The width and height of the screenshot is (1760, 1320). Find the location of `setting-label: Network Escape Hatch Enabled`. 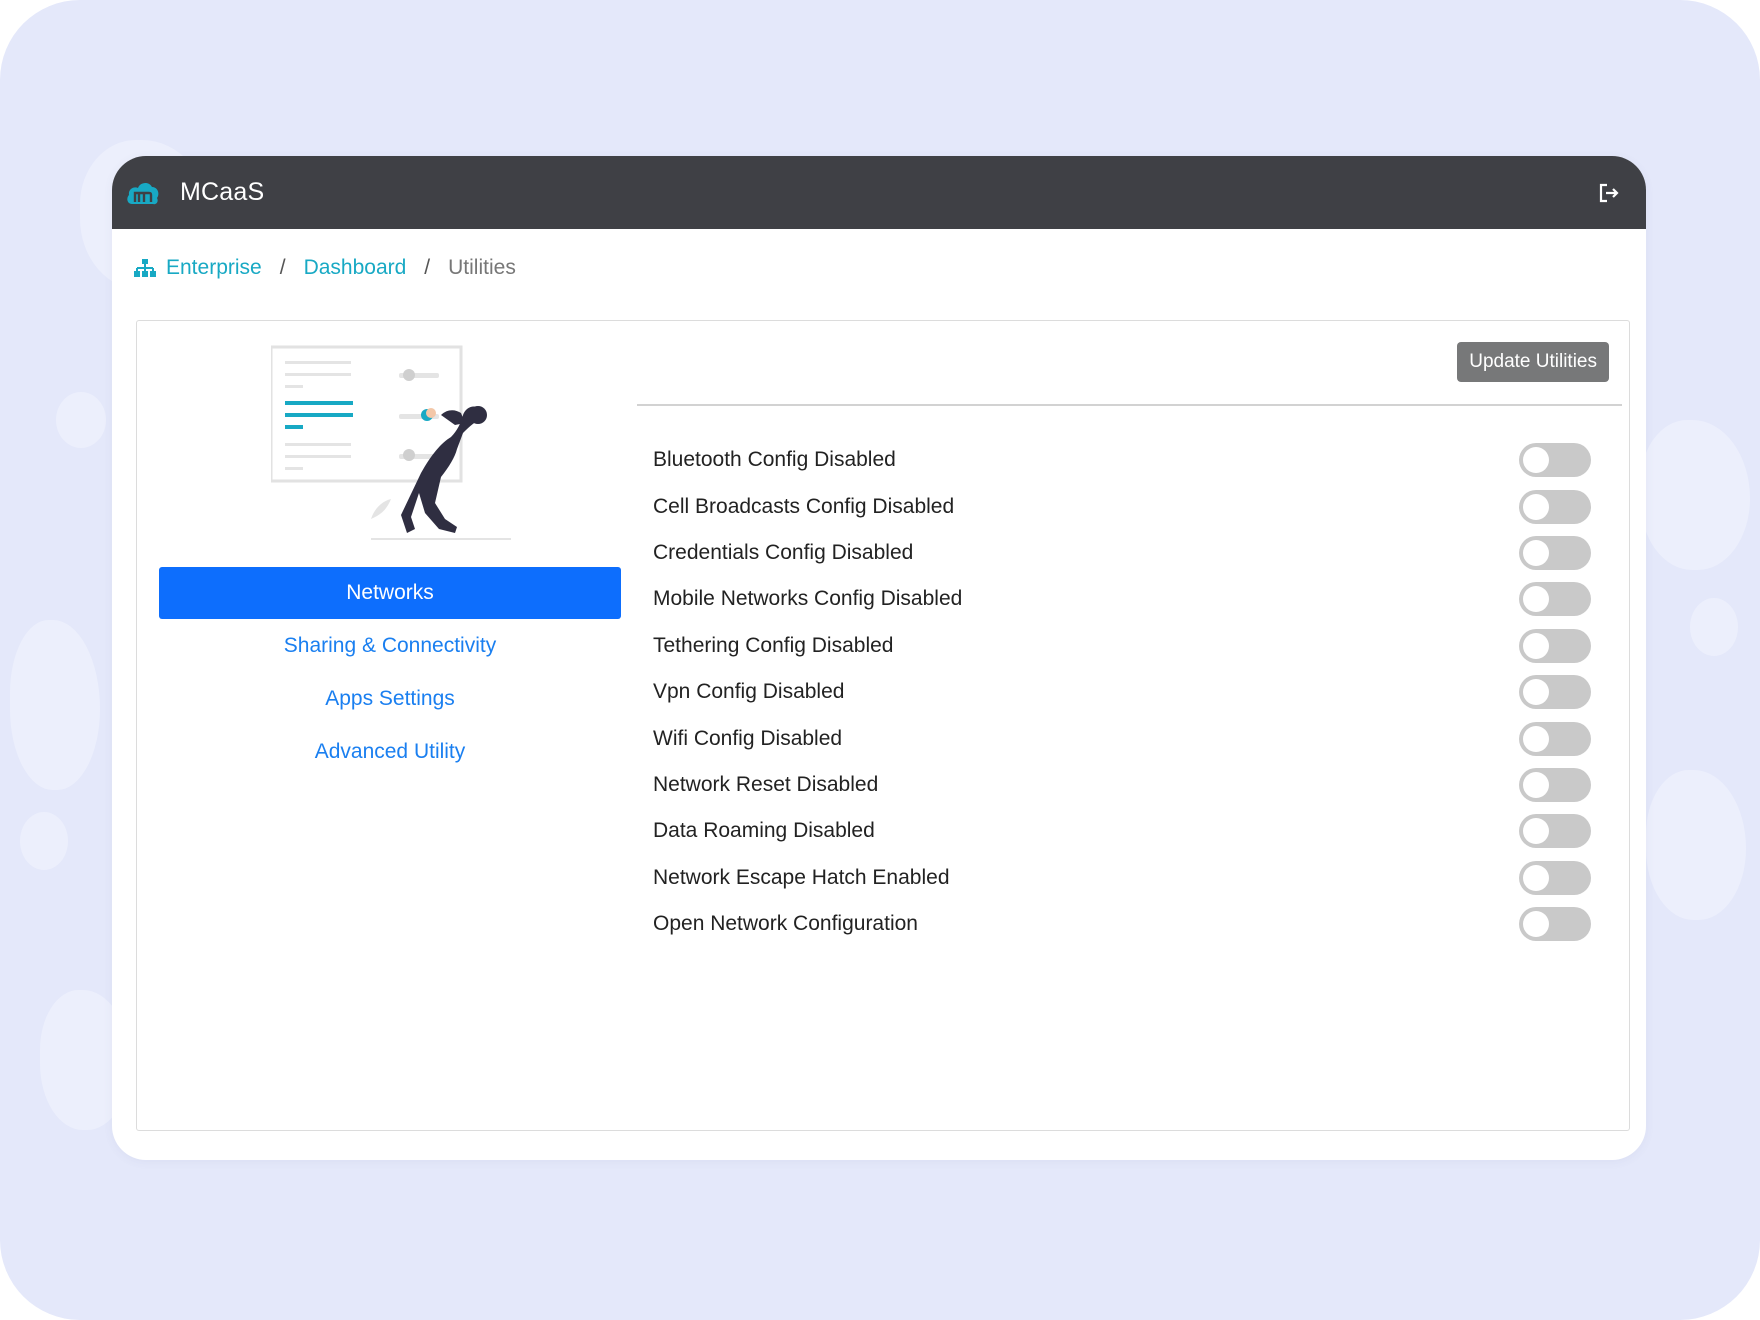

setting-label: Network Escape Hatch Enabled is located at coordinates (801, 877).